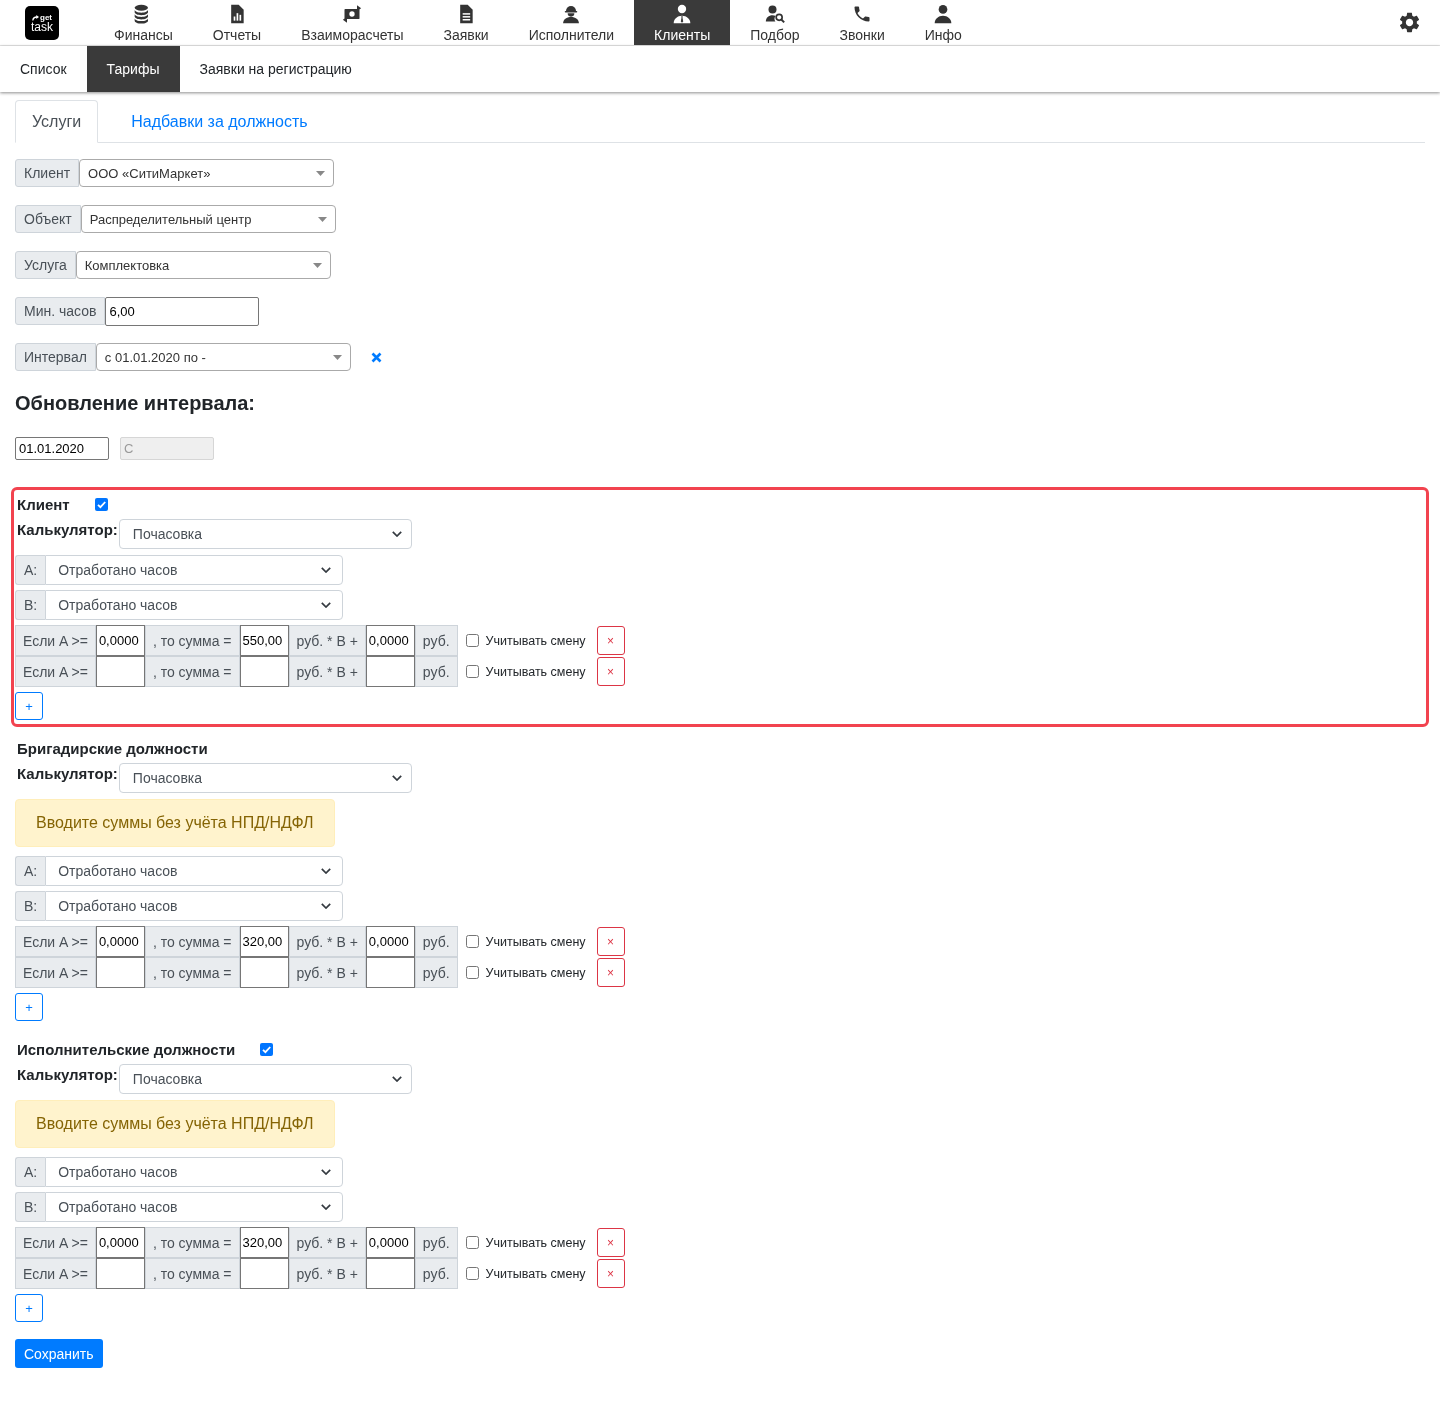 Image resolution: width=1440 pixels, height=1401 pixels. What do you see at coordinates (42, 23) in the screenshot?
I see `logo-tile: get task` at bounding box center [42, 23].